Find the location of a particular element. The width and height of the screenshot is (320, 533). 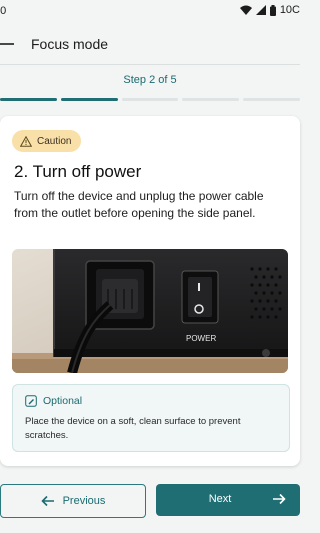

previous-label: Previous is located at coordinates (84, 501).